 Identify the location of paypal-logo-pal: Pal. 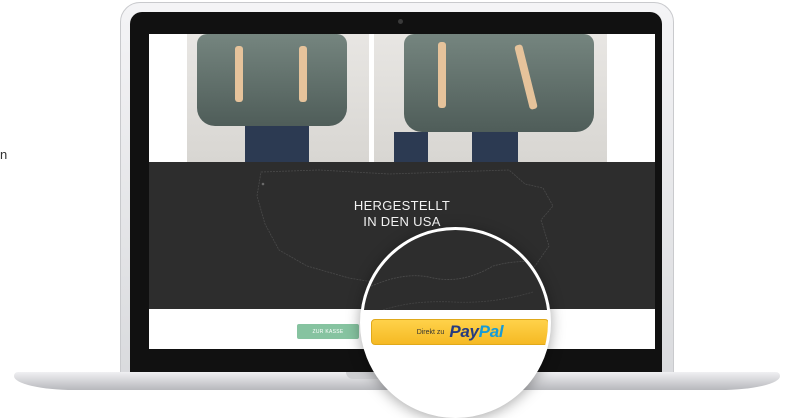
(491, 331).